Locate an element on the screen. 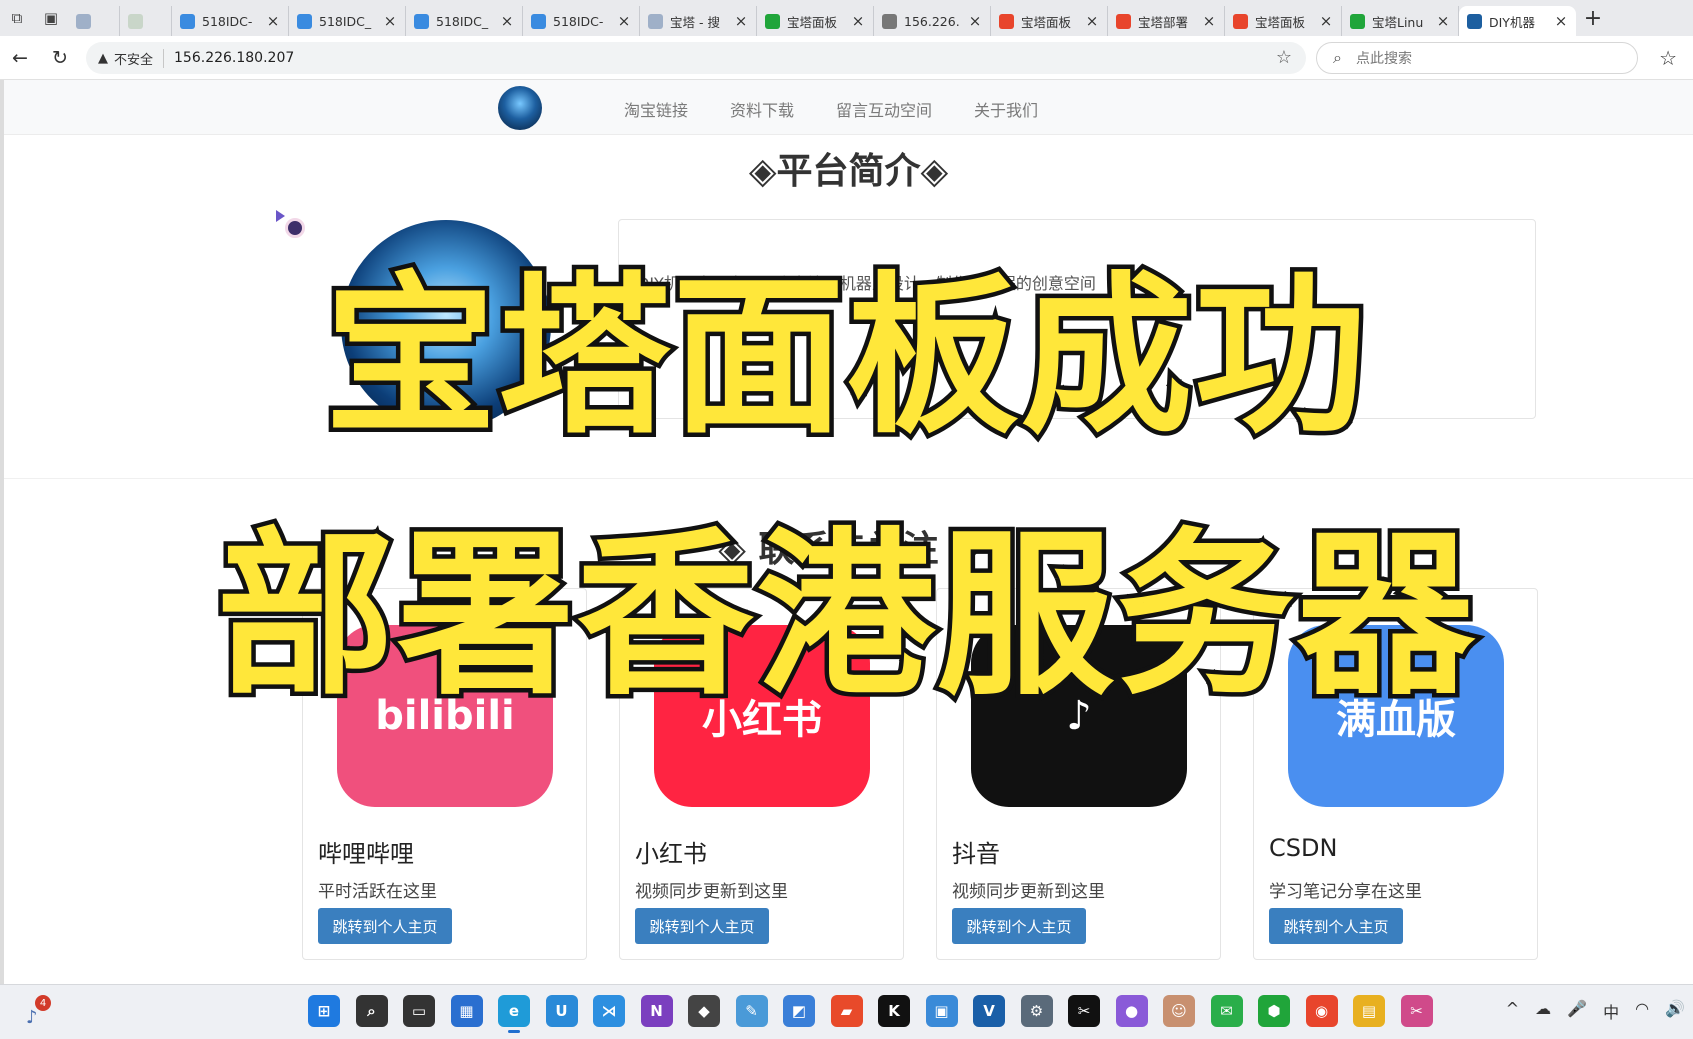 The height and width of the screenshot is (1039, 1693). new-tab-button: + is located at coordinates (1593, 18).